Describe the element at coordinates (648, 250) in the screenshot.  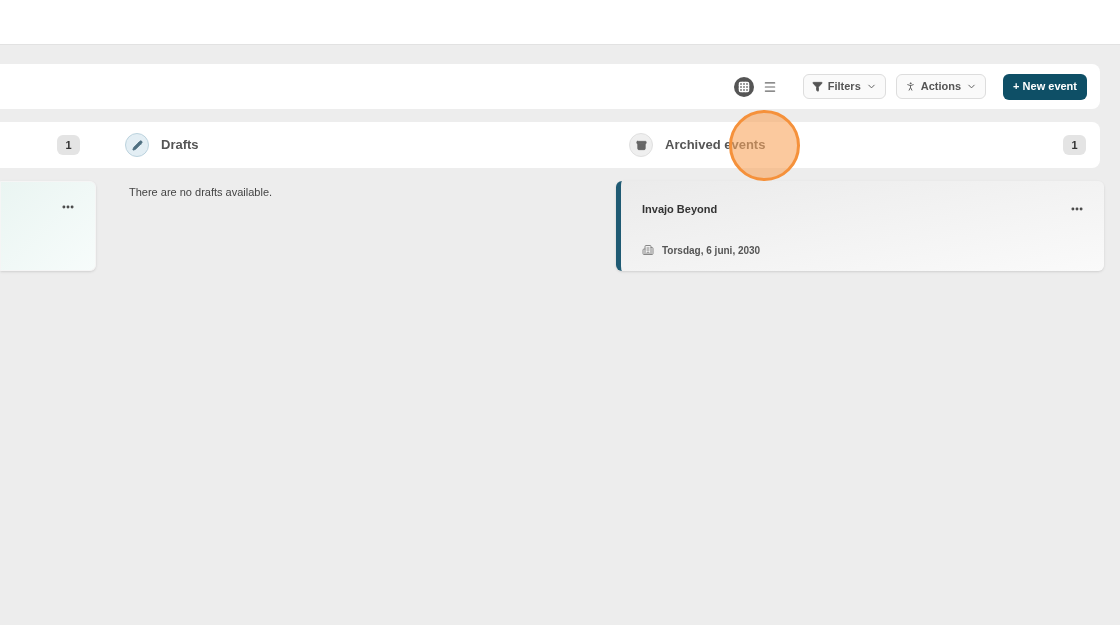
I see `building-icon` at that location.